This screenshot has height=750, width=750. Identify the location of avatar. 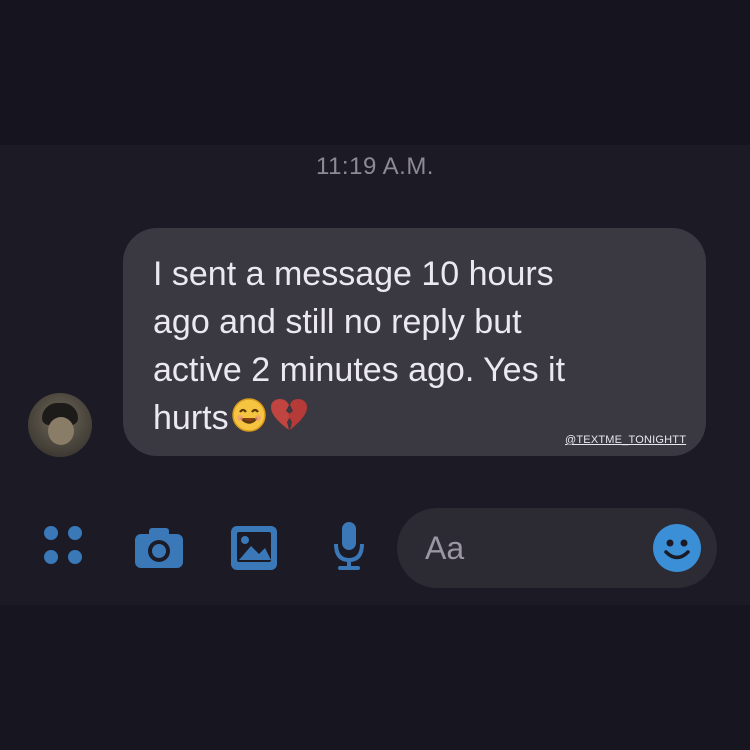
(60, 425).